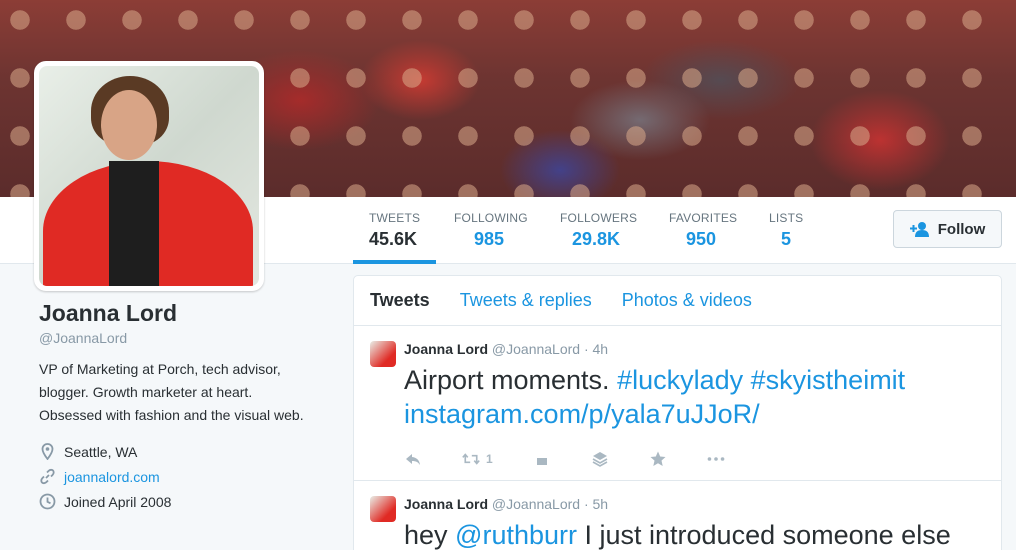 This screenshot has width=1016, height=550. I want to click on profile-handle: @JoannaLord, so click(184, 338).